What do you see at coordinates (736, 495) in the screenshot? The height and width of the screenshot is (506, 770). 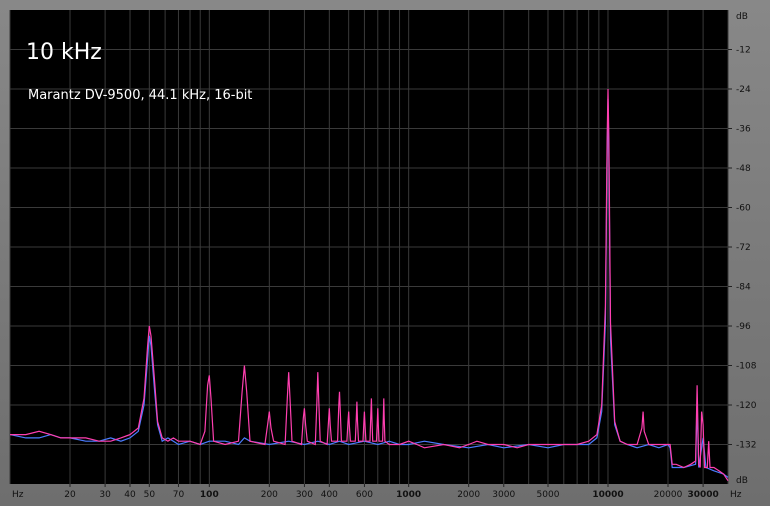 I see `x-unit-label-right: Hz` at bounding box center [736, 495].